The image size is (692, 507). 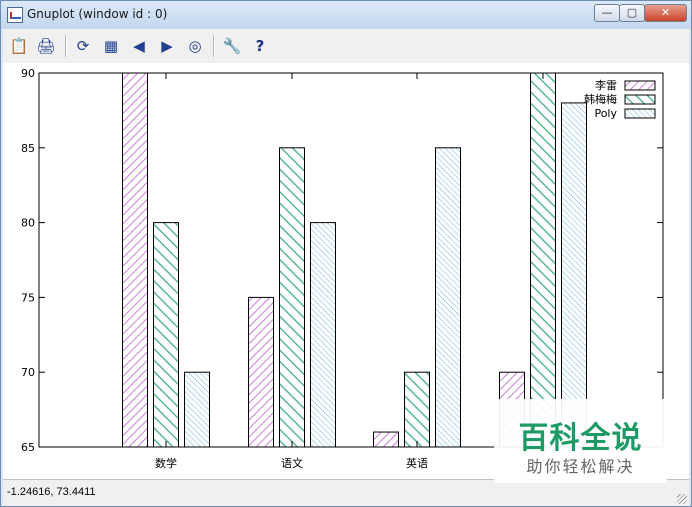 What do you see at coordinates (19, 46) in the screenshot?
I see `clipboard-icon: 📋` at bounding box center [19, 46].